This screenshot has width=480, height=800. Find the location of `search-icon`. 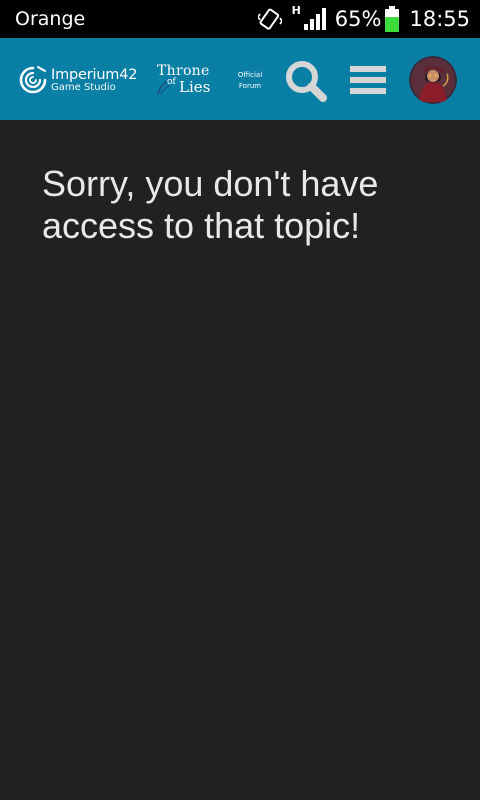

search-icon is located at coordinates (306, 81).